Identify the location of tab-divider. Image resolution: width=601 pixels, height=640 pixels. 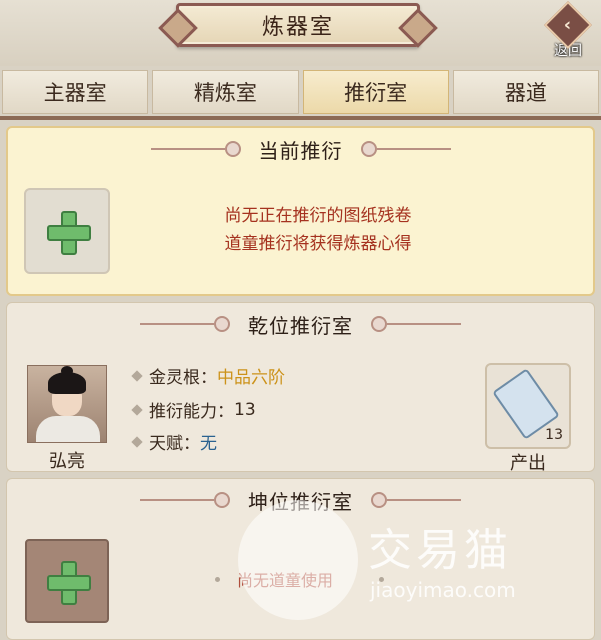
(300, 118).